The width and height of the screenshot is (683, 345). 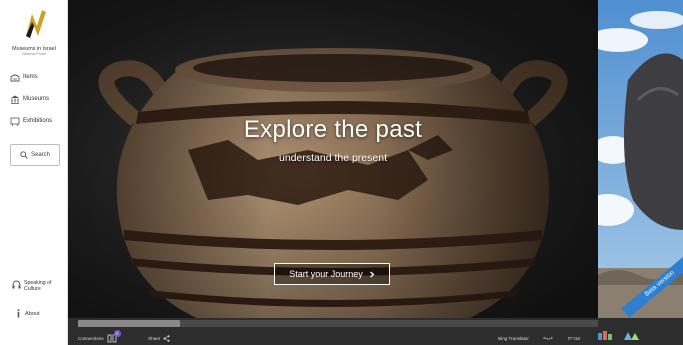 I want to click on arabic-label: عربية, so click(x=548, y=337).